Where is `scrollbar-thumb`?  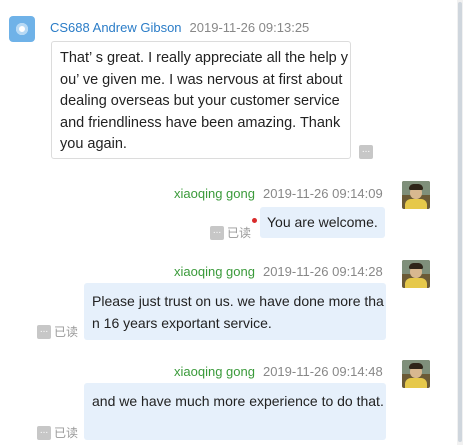 scrollbar-thumb is located at coordinates (460, 222).